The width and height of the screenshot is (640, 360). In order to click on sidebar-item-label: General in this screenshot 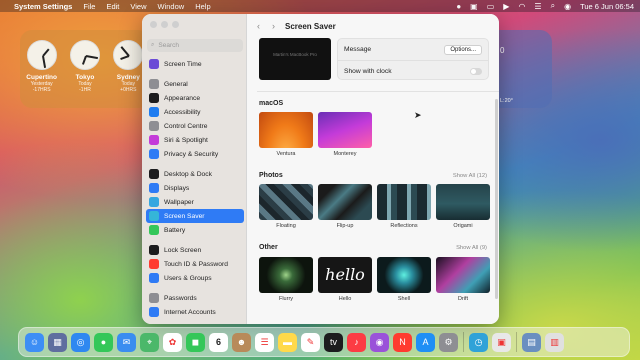, I will do `click(176, 84)`.